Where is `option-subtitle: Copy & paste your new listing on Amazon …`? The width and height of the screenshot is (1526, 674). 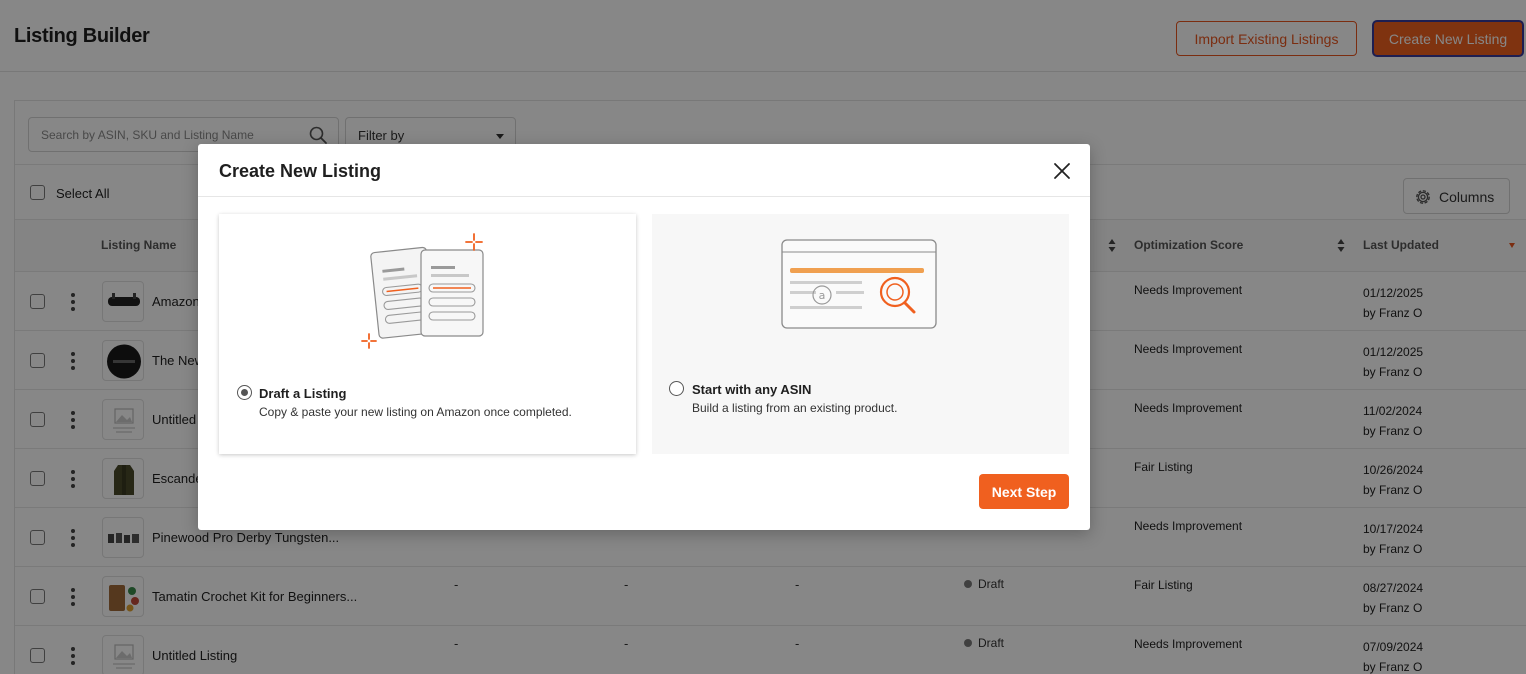 option-subtitle: Copy & paste your new listing on Amazon … is located at coordinates (415, 412).